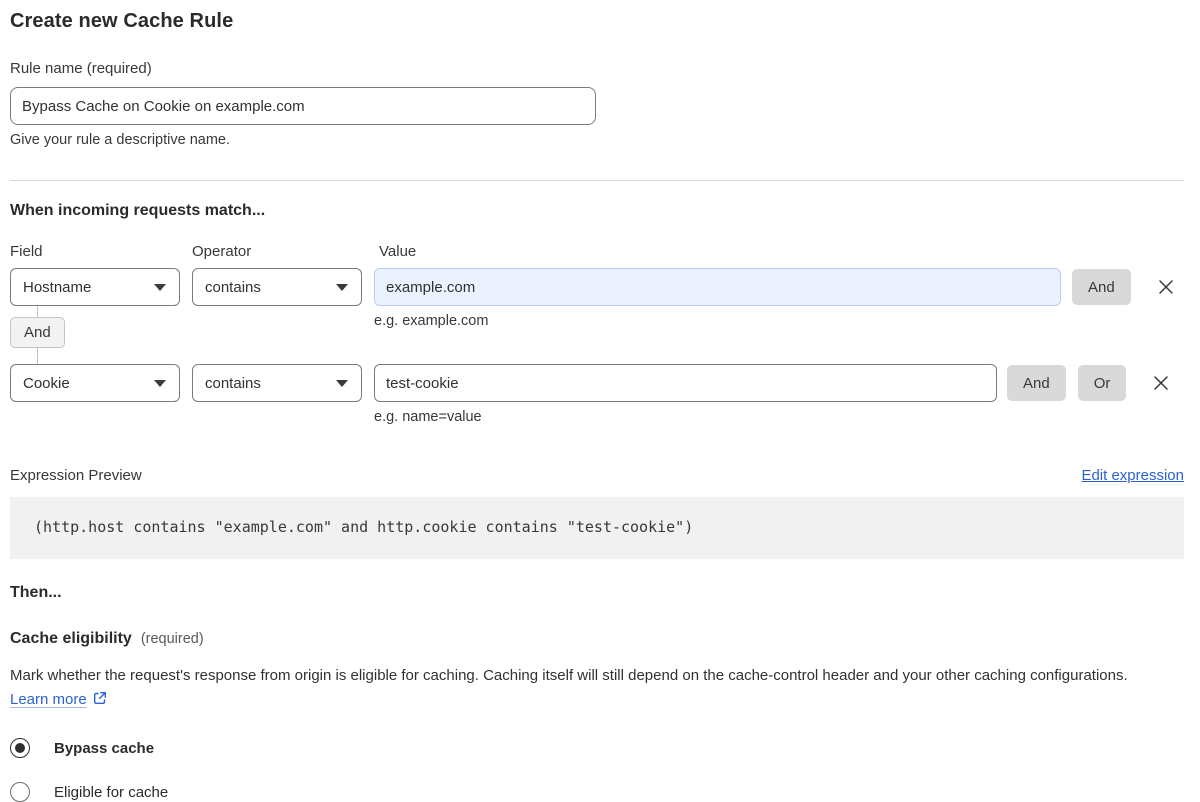 This screenshot has width=1200, height=802. I want to click on match-row-2: Cookie contains And Or, so click(597, 383).